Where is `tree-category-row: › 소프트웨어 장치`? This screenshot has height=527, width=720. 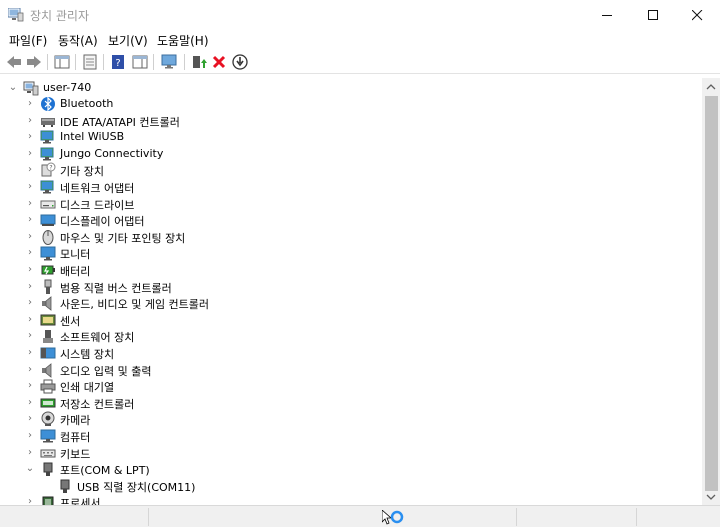
tree-category-row: › 소프트웨어 장치 is located at coordinates (350, 336).